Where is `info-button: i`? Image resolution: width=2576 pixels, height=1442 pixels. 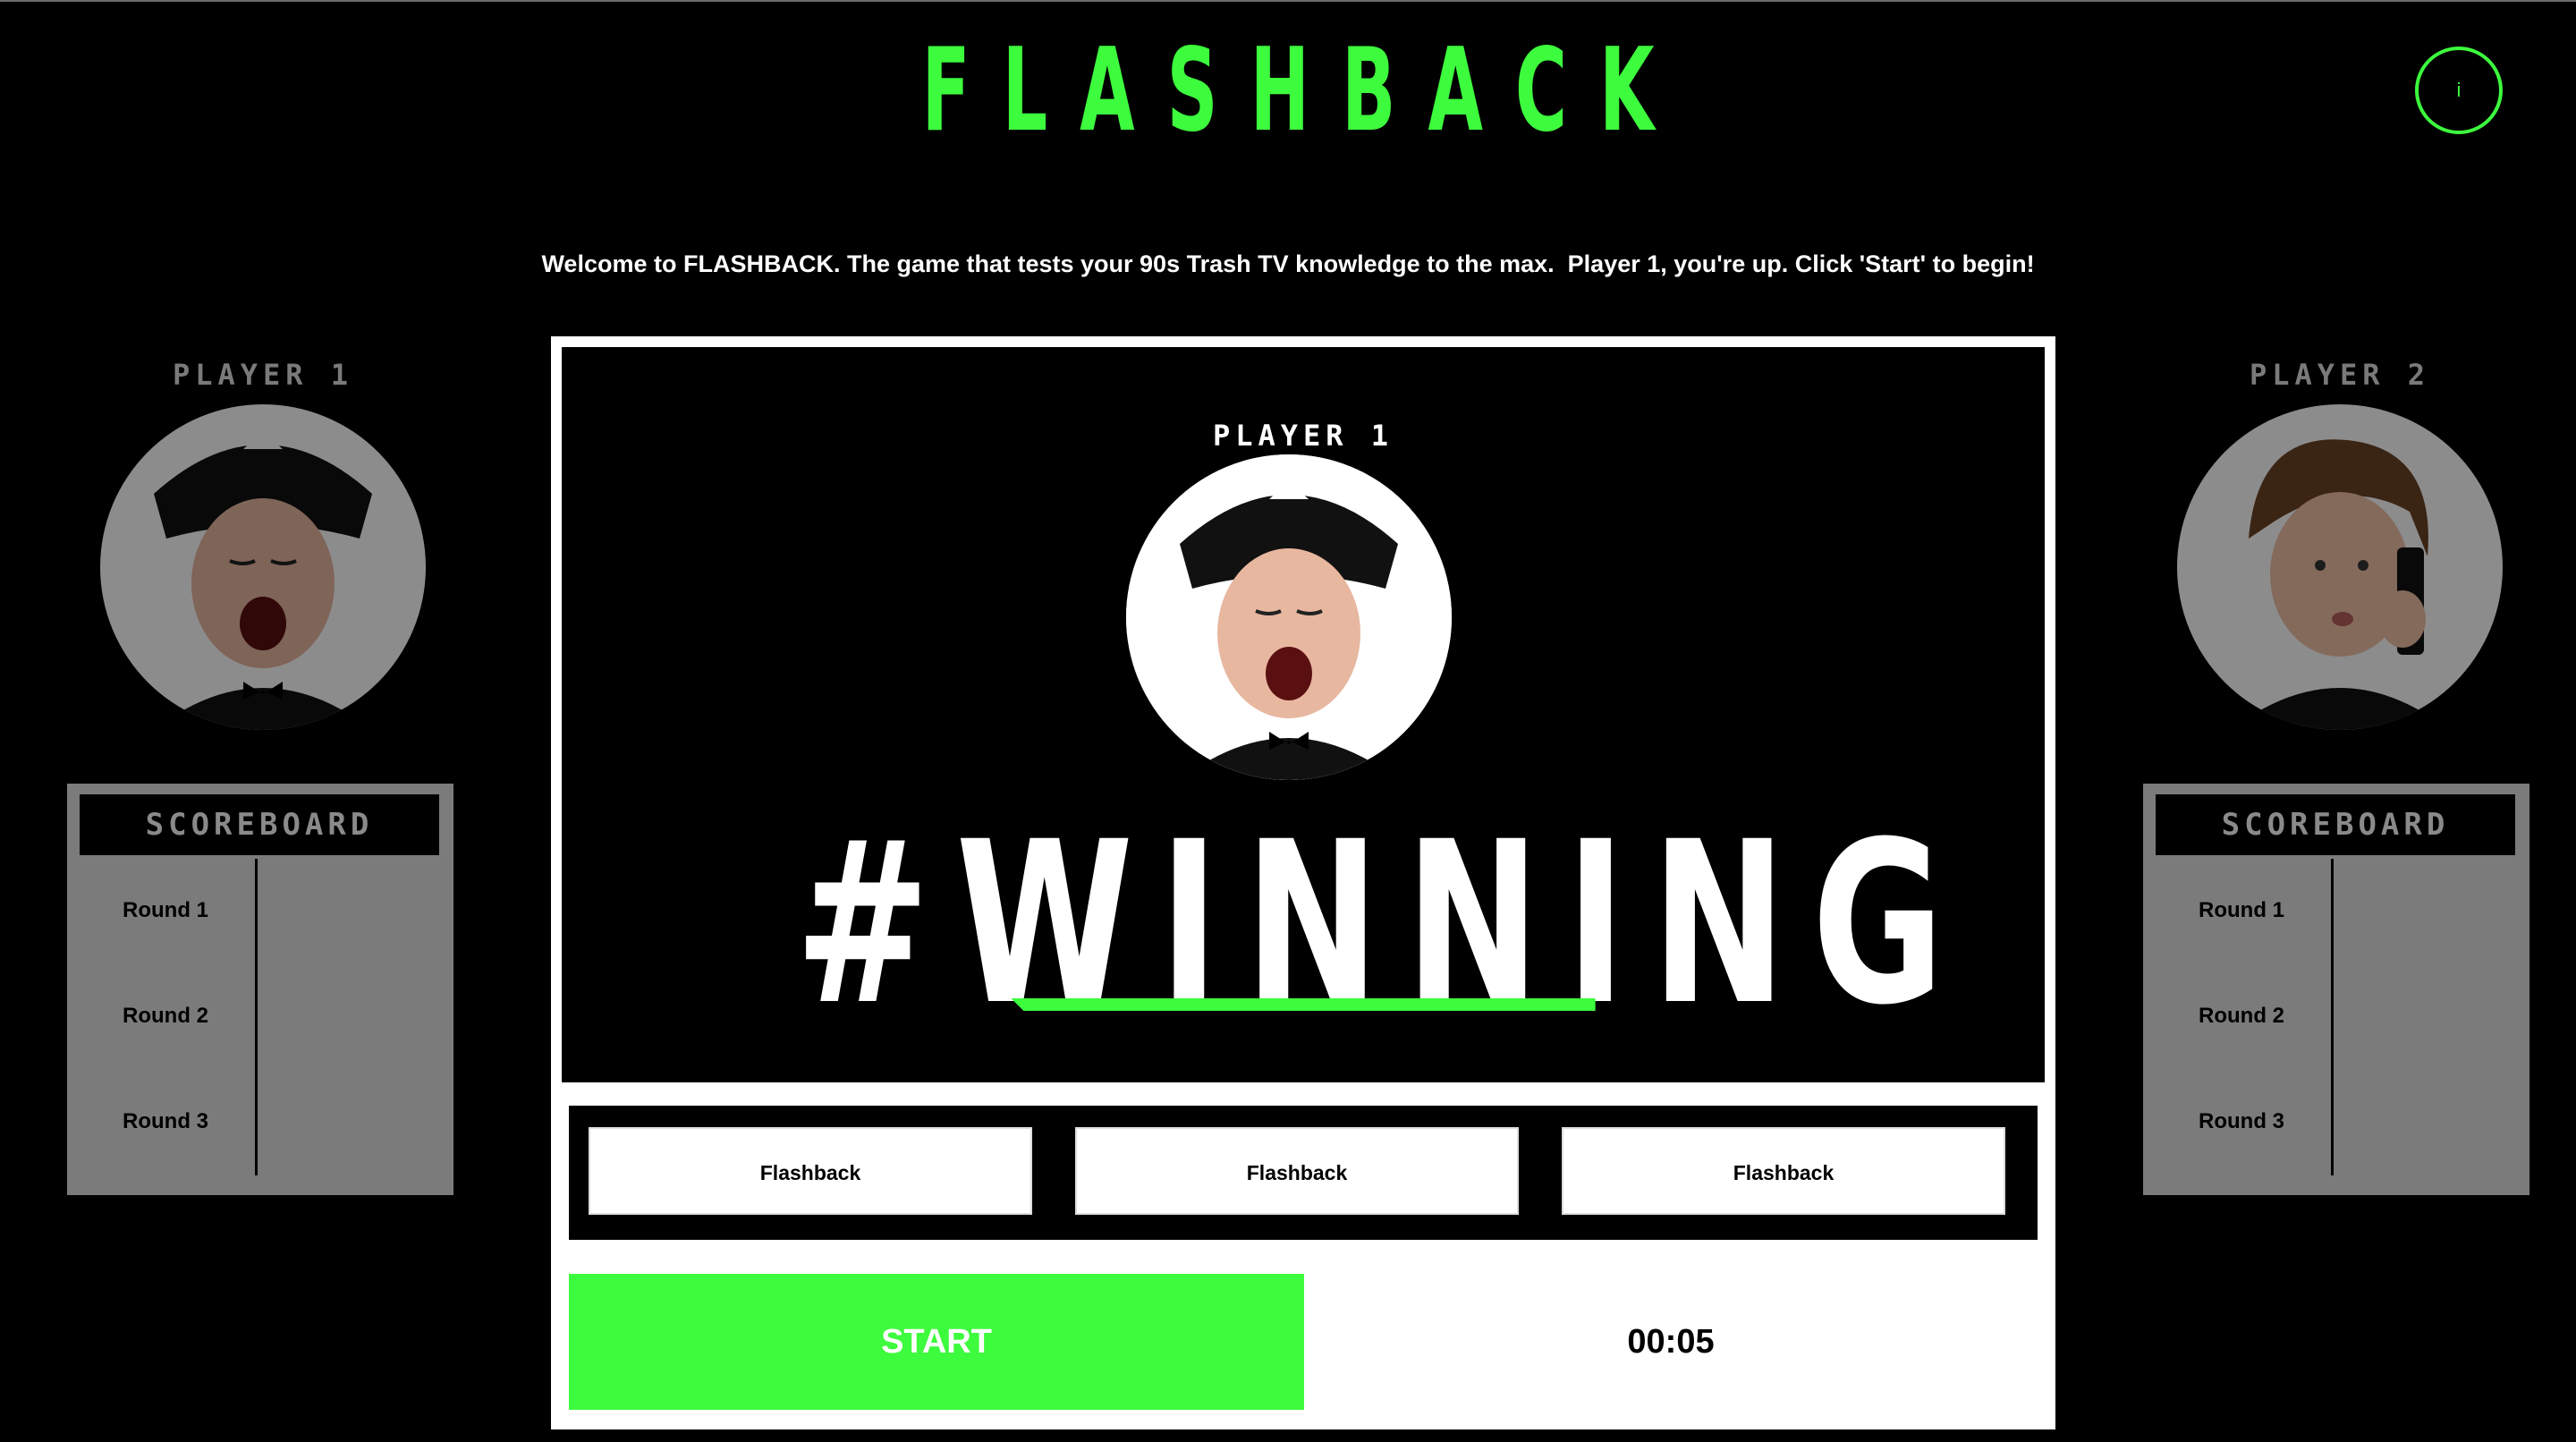
info-button: i is located at coordinates (2459, 90).